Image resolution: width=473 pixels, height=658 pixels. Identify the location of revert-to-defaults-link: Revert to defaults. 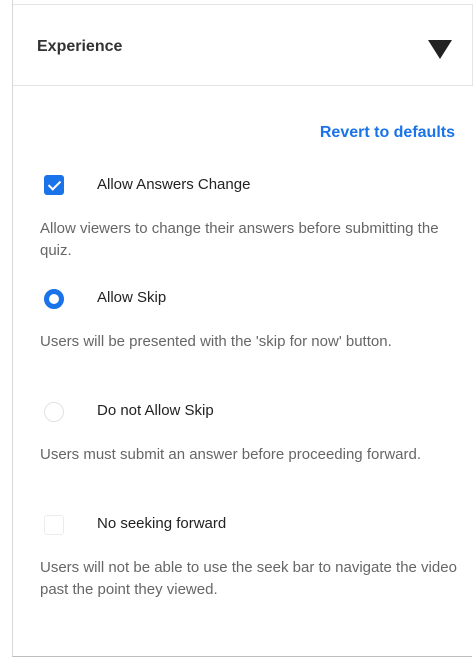
(387, 133).